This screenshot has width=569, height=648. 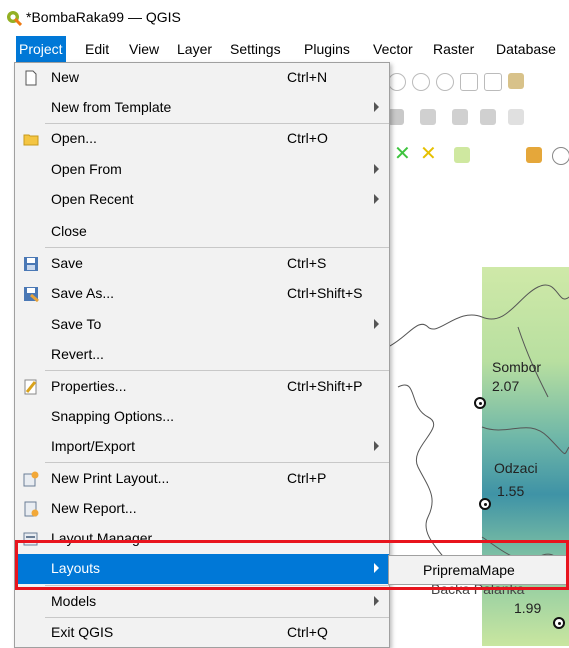 What do you see at coordinates (325, 293) in the screenshot?
I see `menu-item-shortcut: Ctrl+Shift+S` at bounding box center [325, 293].